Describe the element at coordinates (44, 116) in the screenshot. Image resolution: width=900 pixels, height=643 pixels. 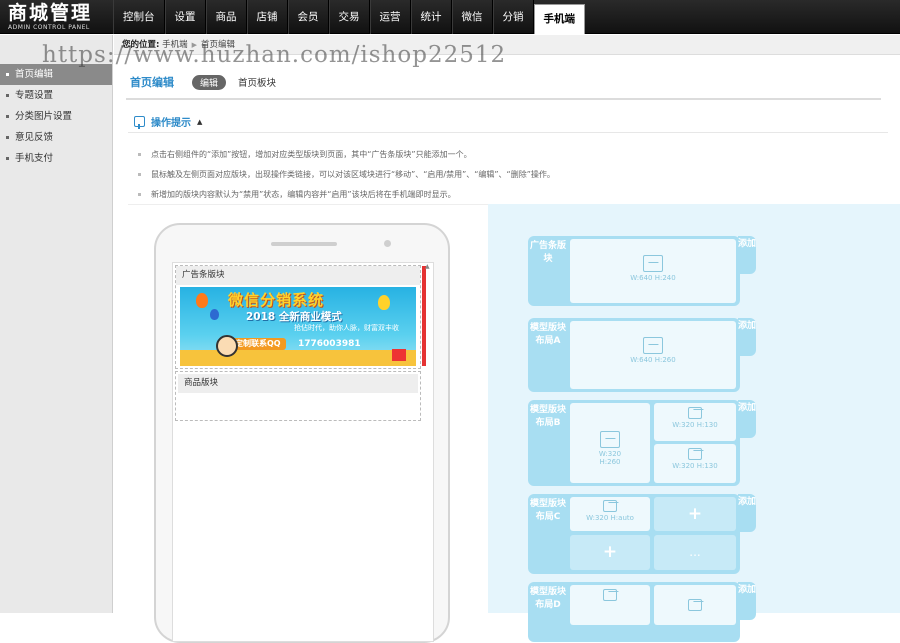
I see `sidebar-item-label: 分类图片设置` at that location.